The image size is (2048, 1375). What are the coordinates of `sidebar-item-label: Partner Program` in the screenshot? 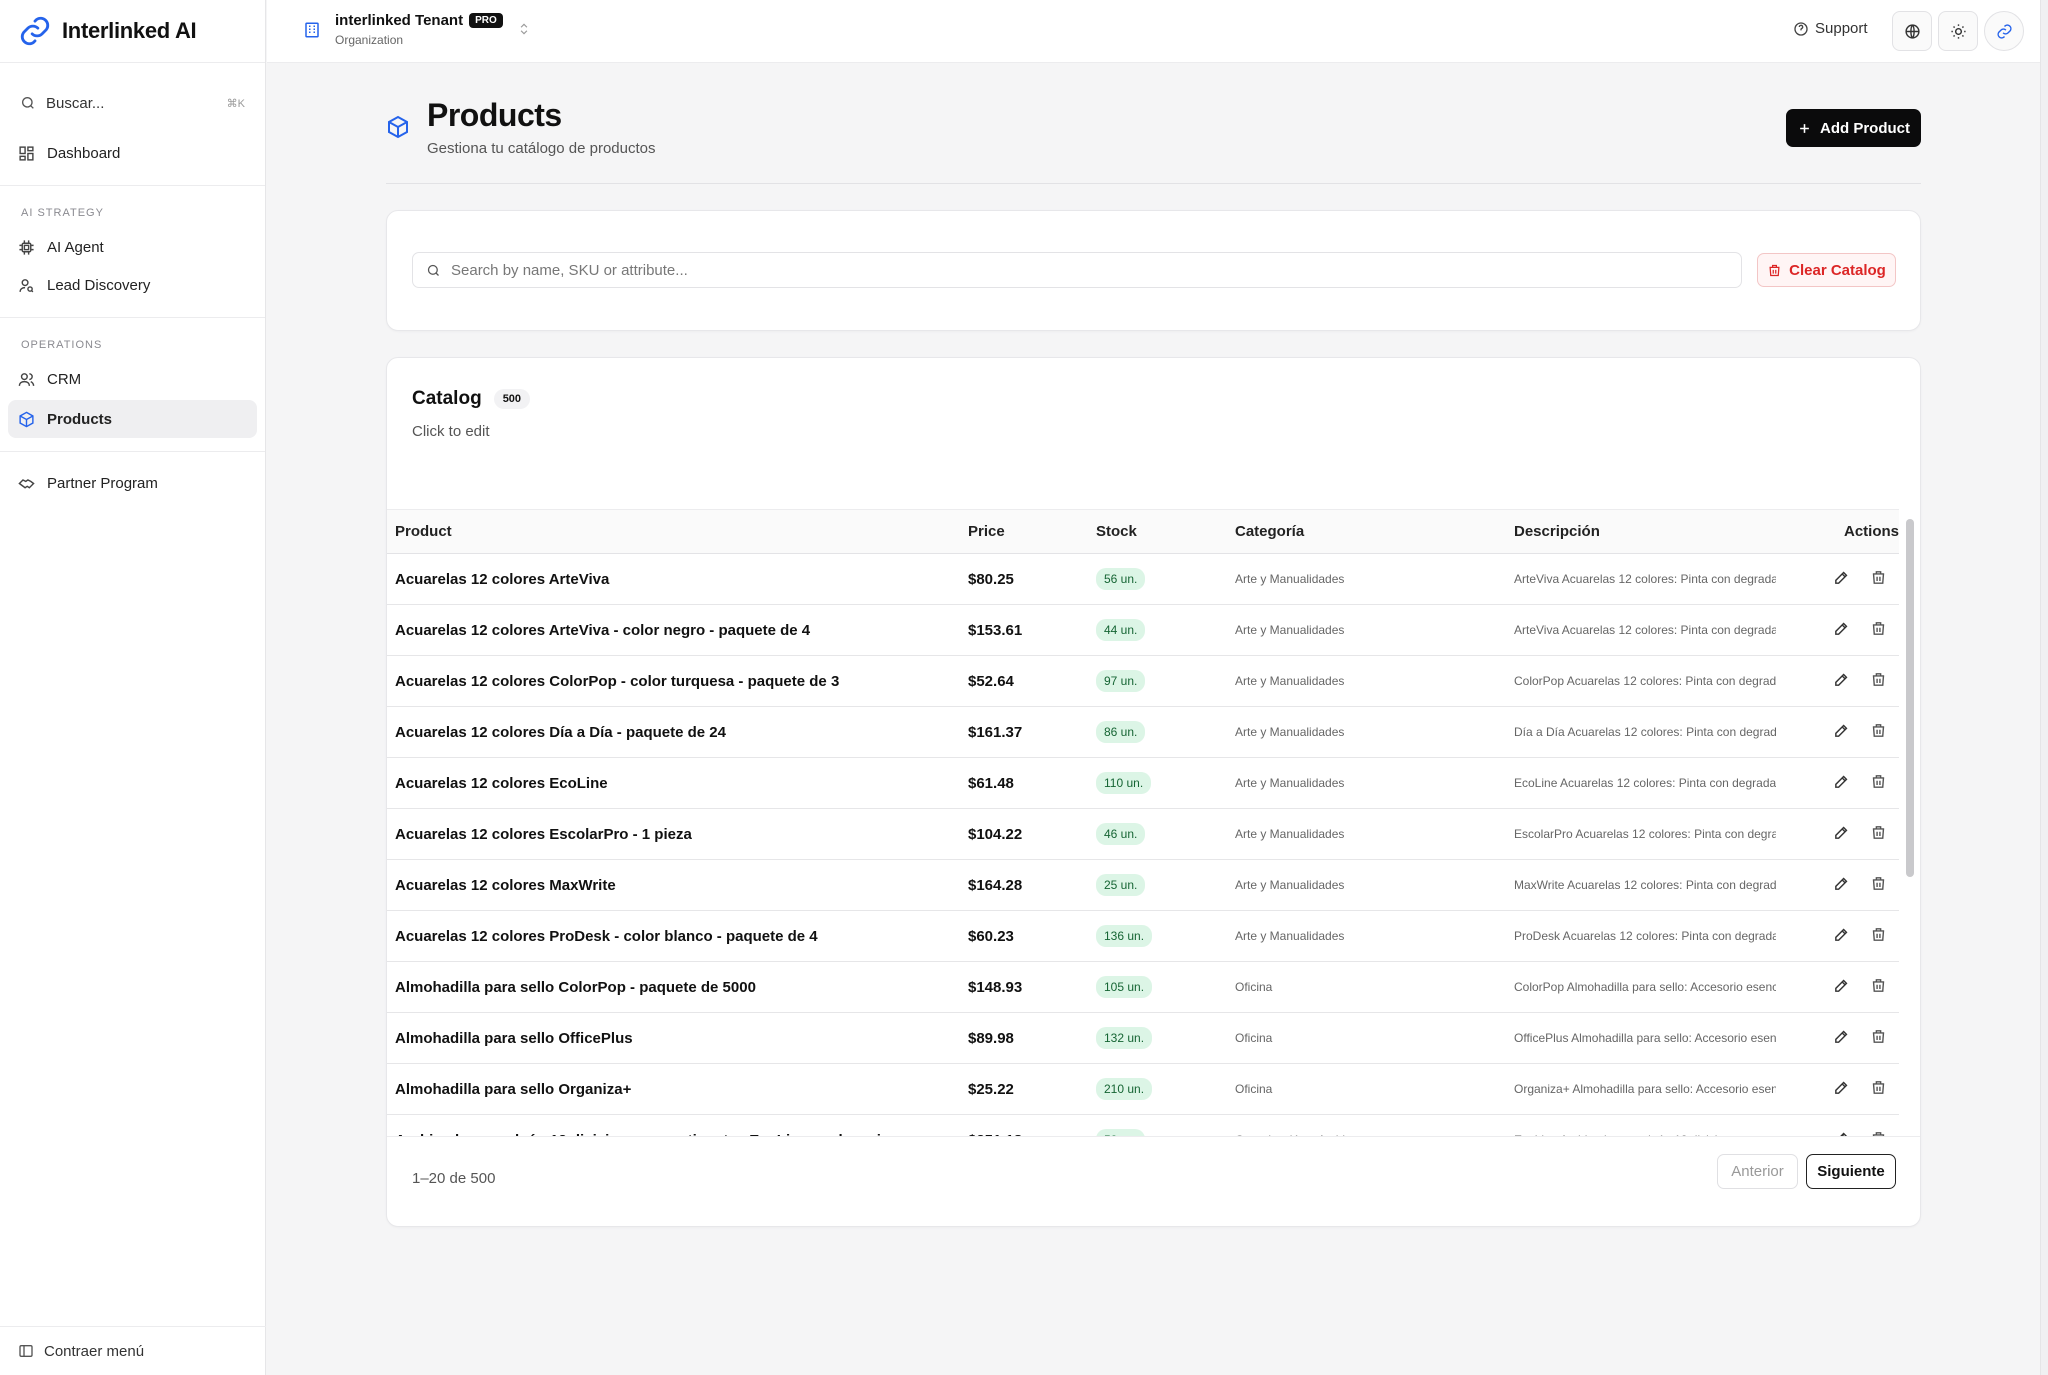 It's located at (102, 483).